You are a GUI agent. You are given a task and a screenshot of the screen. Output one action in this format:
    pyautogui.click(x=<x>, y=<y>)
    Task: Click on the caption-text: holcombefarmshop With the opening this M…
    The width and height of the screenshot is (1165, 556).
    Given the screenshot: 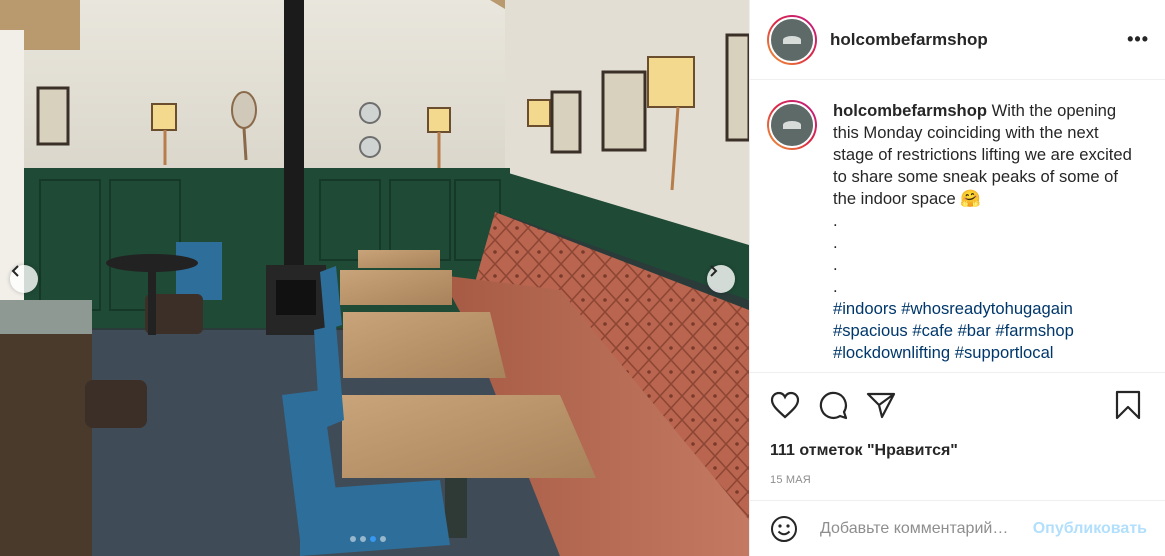 What is the action you would take?
    pyautogui.click(x=983, y=235)
    